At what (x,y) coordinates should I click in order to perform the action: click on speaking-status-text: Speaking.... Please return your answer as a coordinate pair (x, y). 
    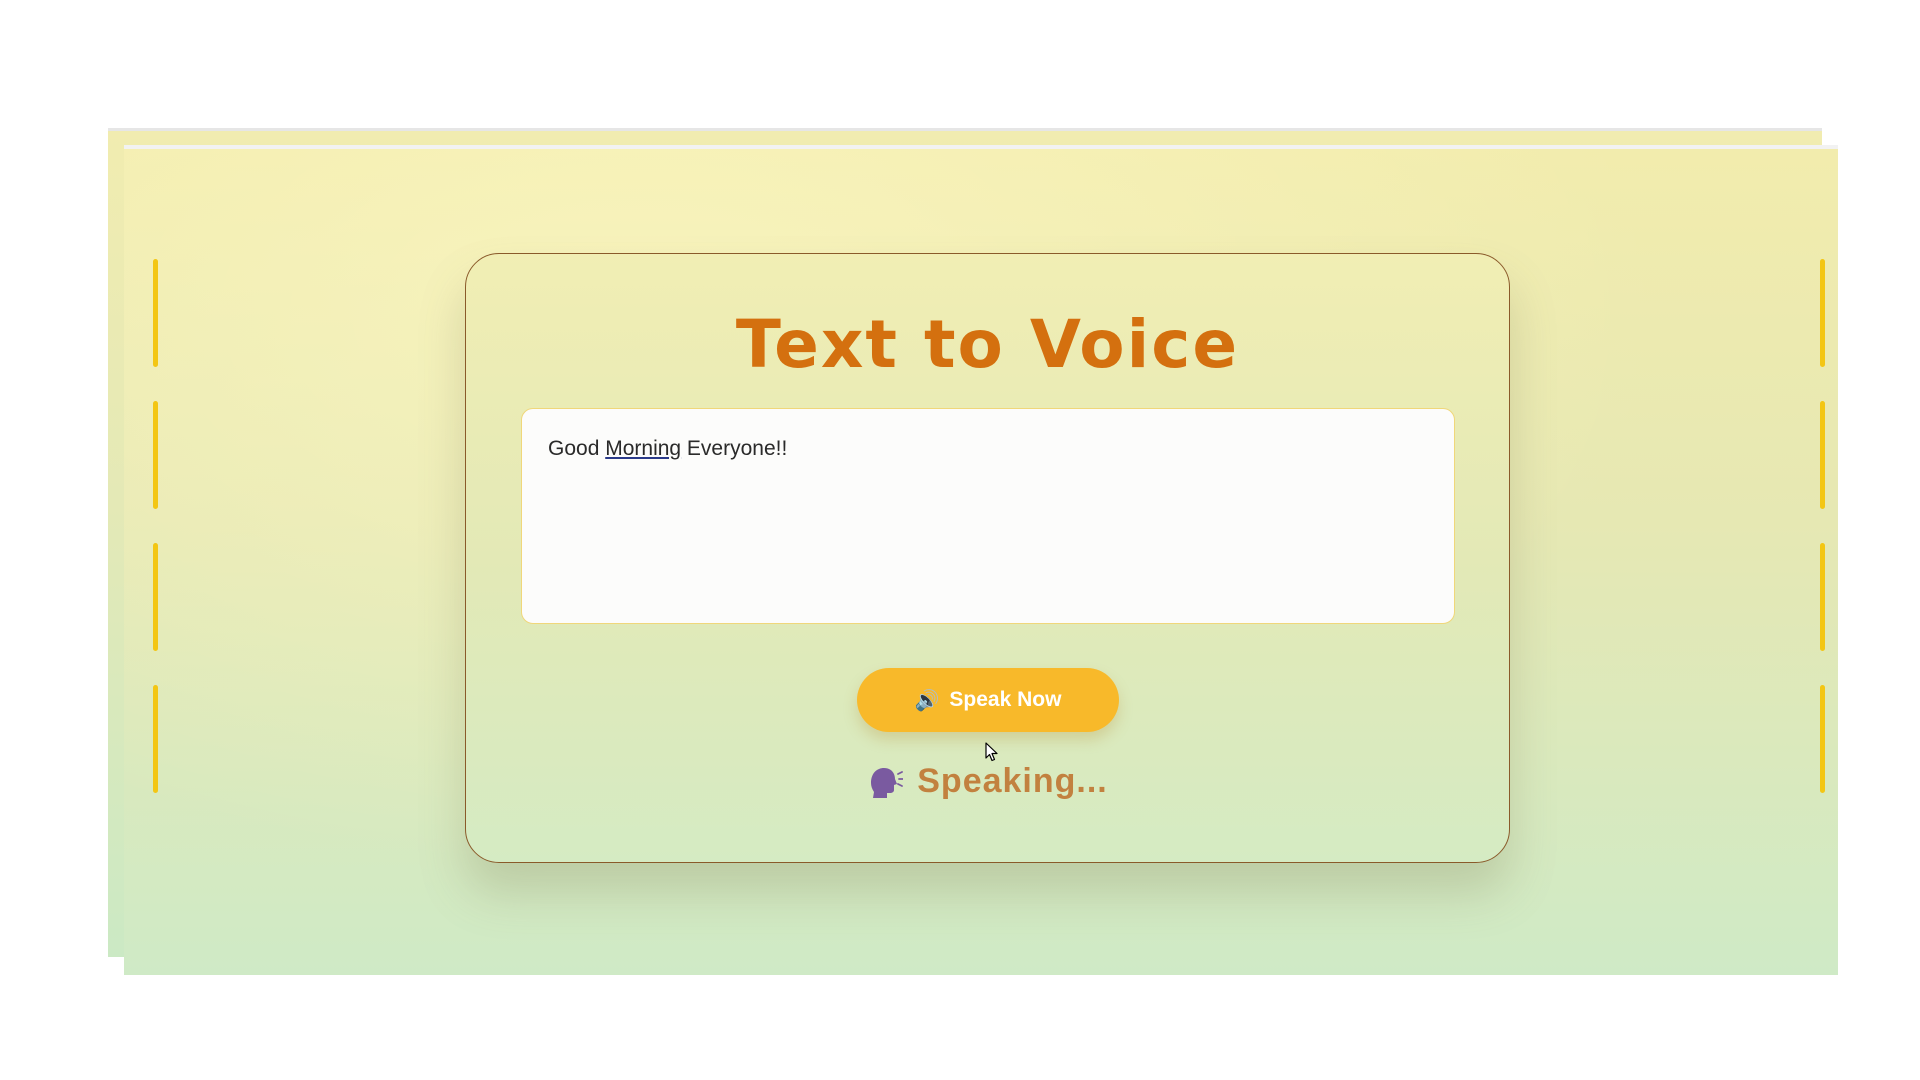
    Looking at the image, I should click on (1012, 781).